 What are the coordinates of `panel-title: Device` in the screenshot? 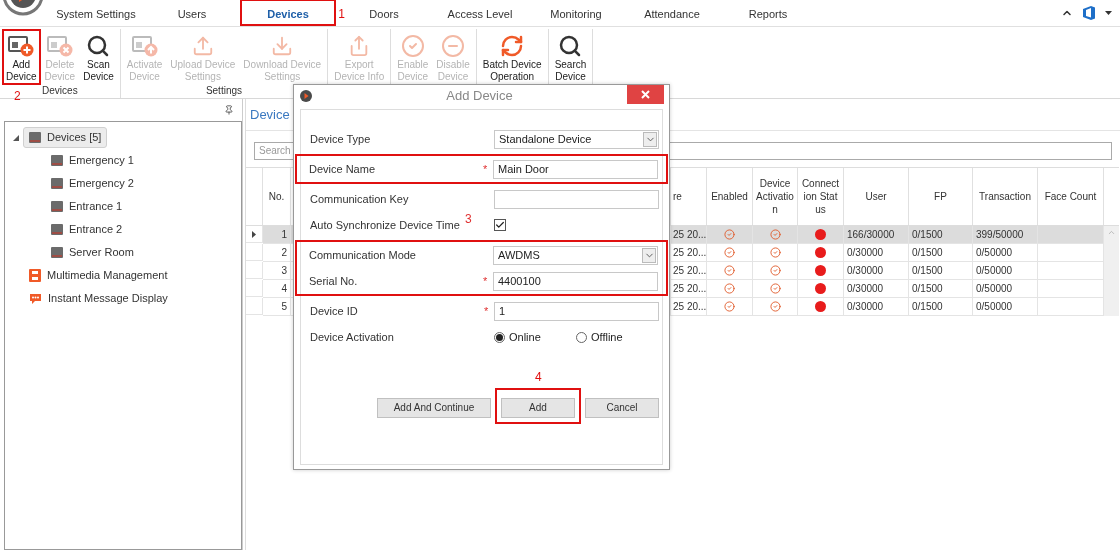 It's located at (270, 114).